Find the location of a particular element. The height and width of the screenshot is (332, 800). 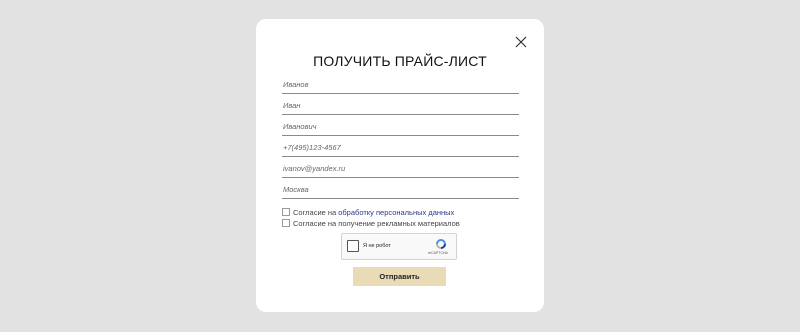

phone-field is located at coordinates (400, 147).